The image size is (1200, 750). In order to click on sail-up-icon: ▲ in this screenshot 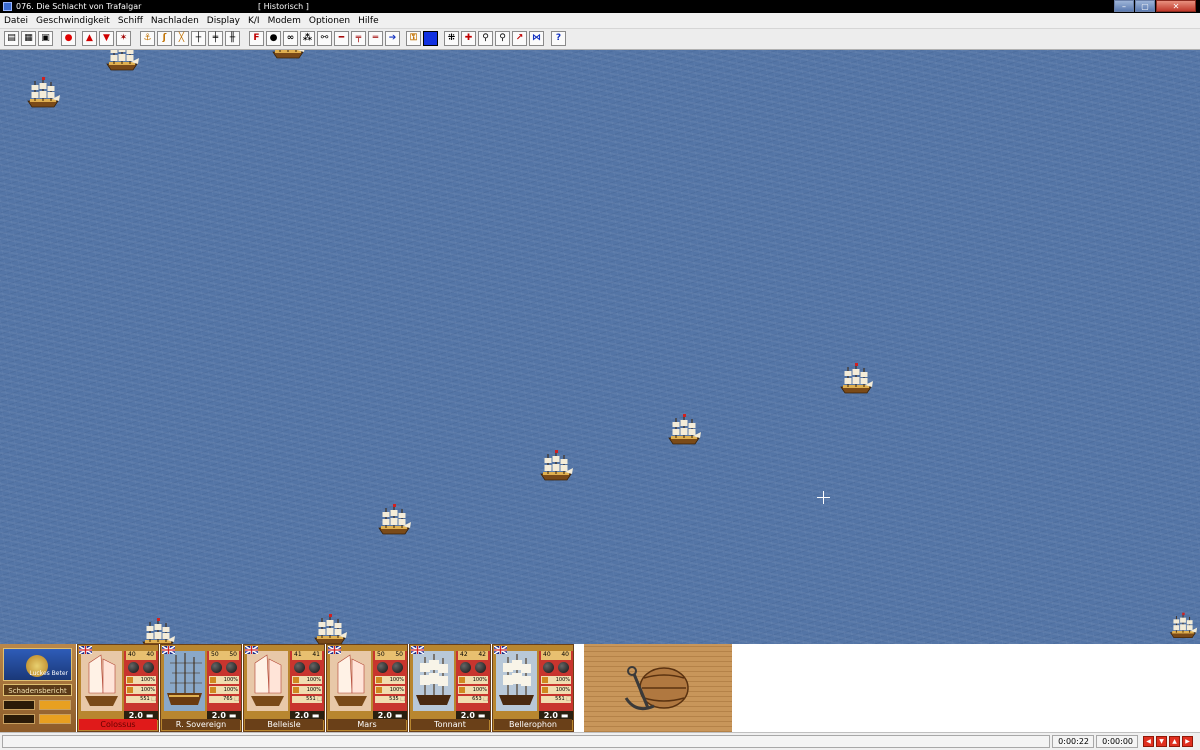, I will do `click(89, 38)`.